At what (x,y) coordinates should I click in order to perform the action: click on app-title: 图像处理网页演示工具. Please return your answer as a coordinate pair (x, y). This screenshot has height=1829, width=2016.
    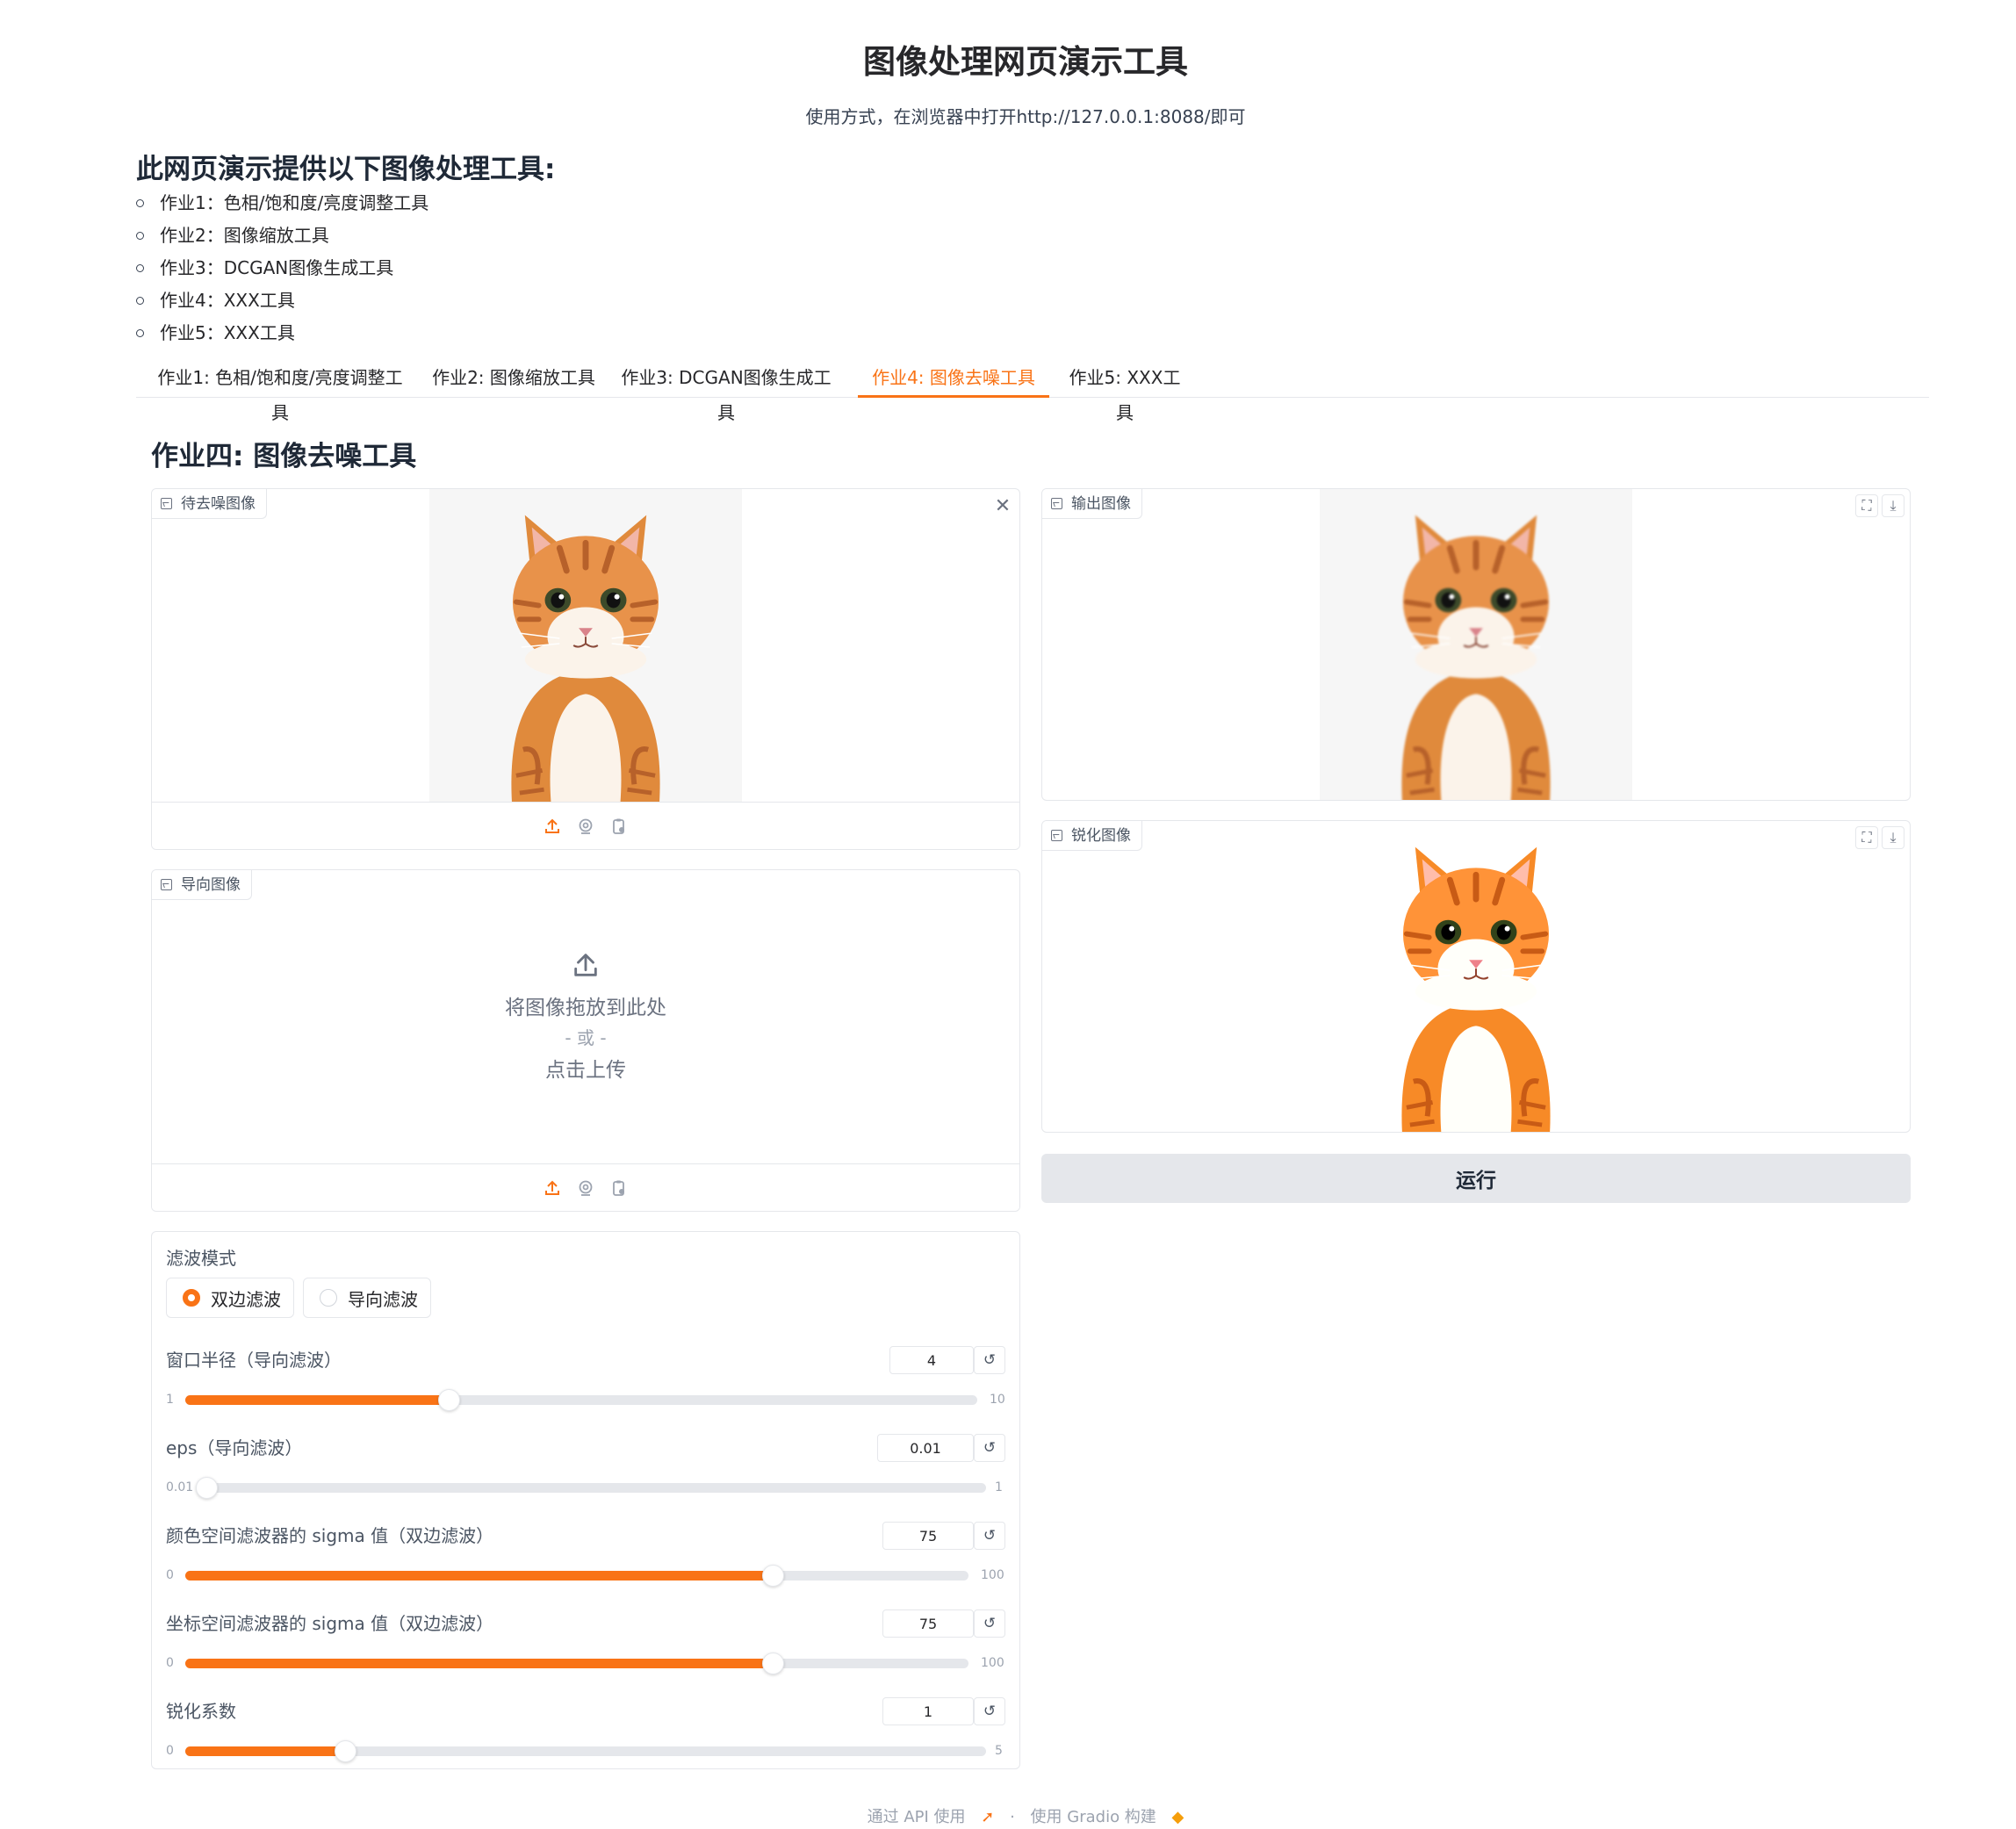
    Looking at the image, I should click on (1025, 62).